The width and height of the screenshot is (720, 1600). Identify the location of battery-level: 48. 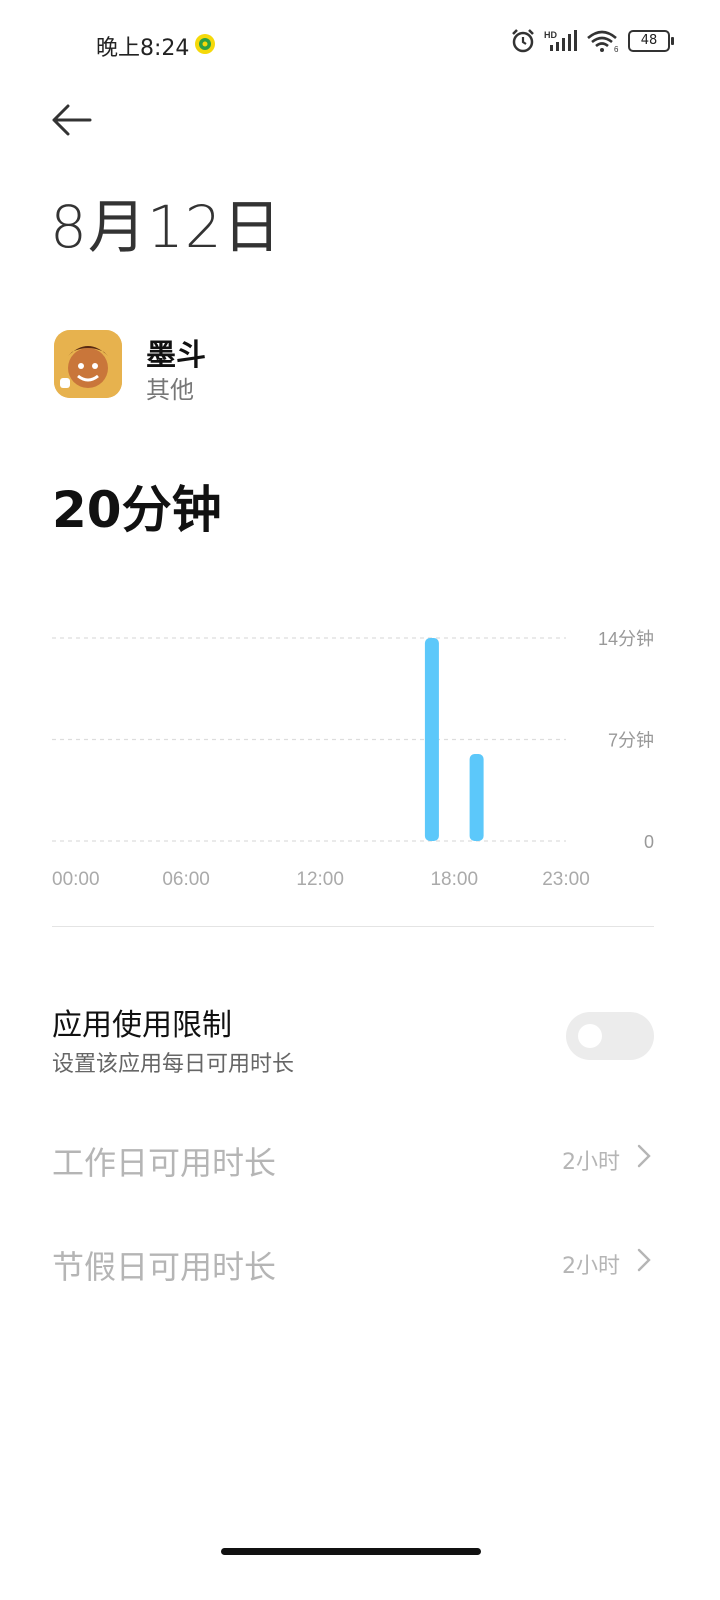
(649, 40).